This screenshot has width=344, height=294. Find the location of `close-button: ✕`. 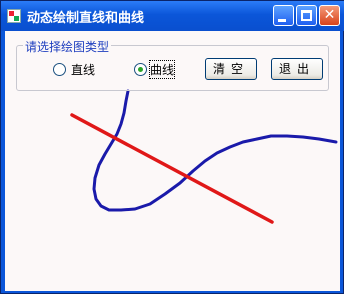

close-button: ✕ is located at coordinates (329, 15).